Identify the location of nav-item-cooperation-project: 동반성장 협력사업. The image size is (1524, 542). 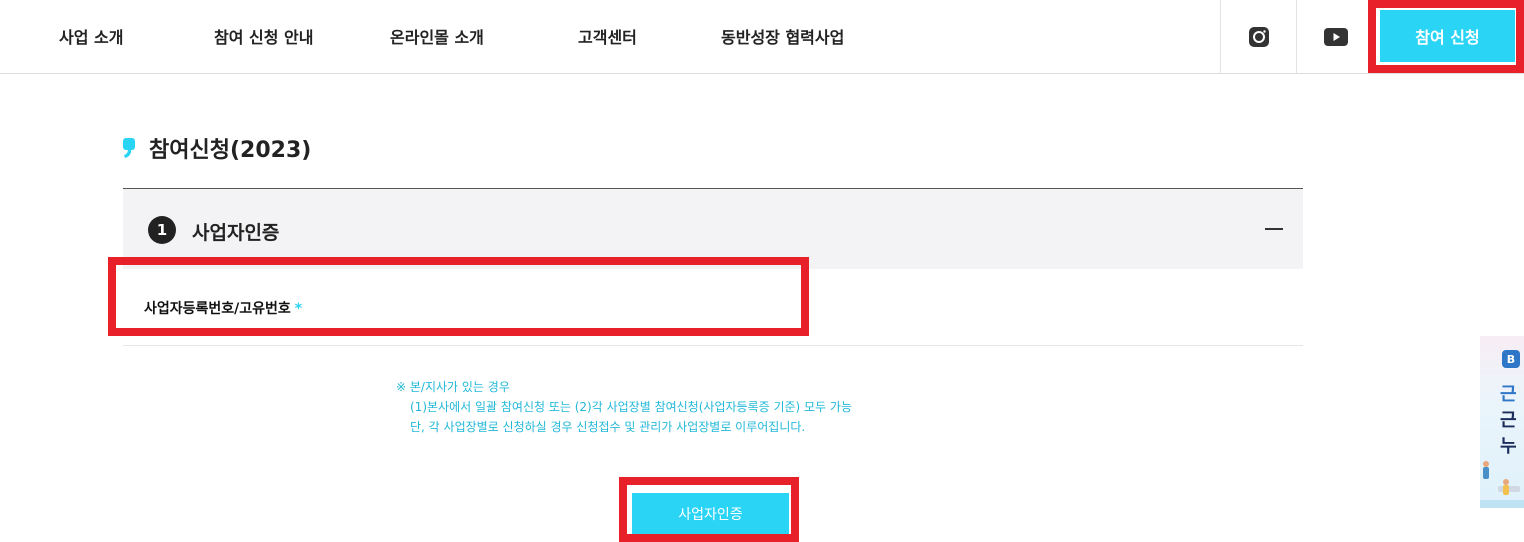
(782, 36).